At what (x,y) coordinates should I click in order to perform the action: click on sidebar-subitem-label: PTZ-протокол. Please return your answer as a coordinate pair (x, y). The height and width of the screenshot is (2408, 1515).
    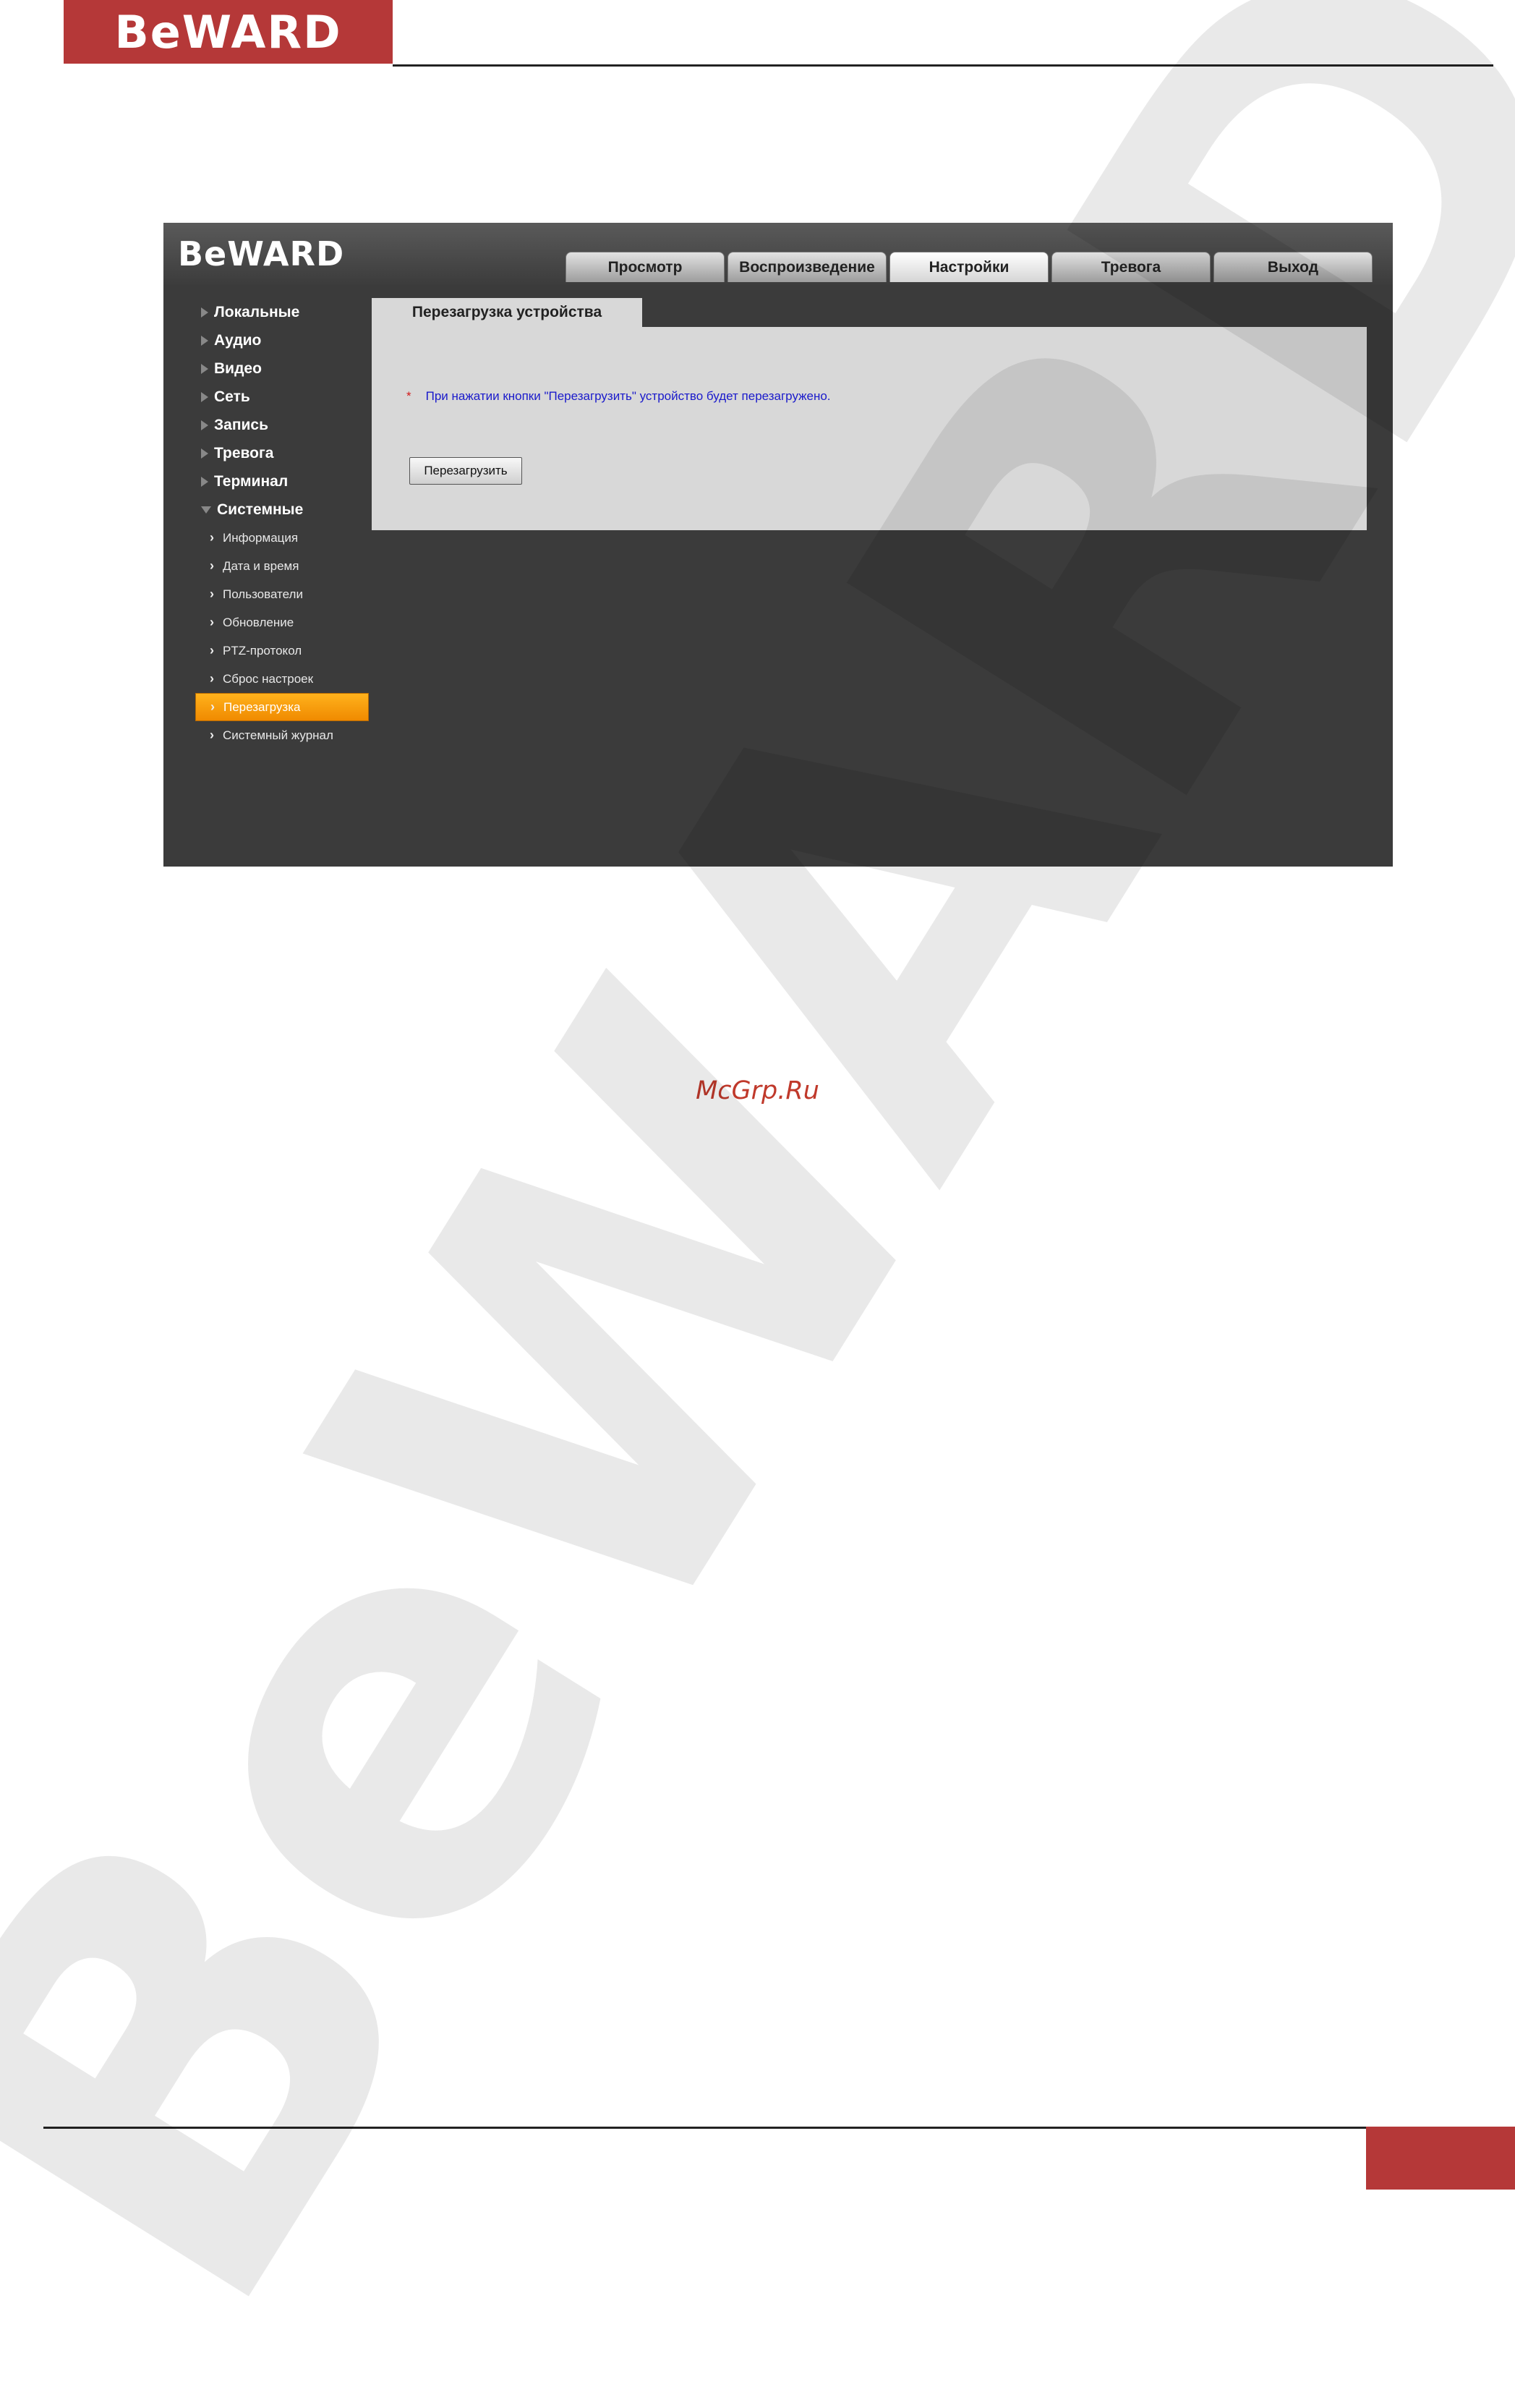
    Looking at the image, I should click on (262, 651).